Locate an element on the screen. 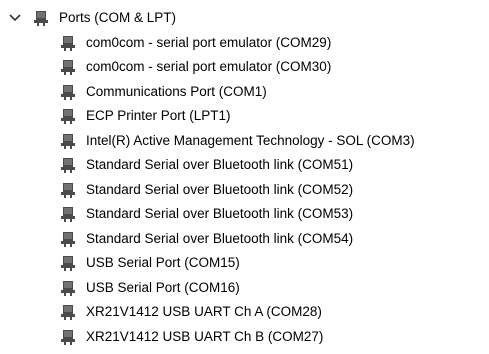 Image resolution: width=489 pixels, height=354 pixels. device-label: com0com - serial port emulator (COM29) is located at coordinates (209, 42).